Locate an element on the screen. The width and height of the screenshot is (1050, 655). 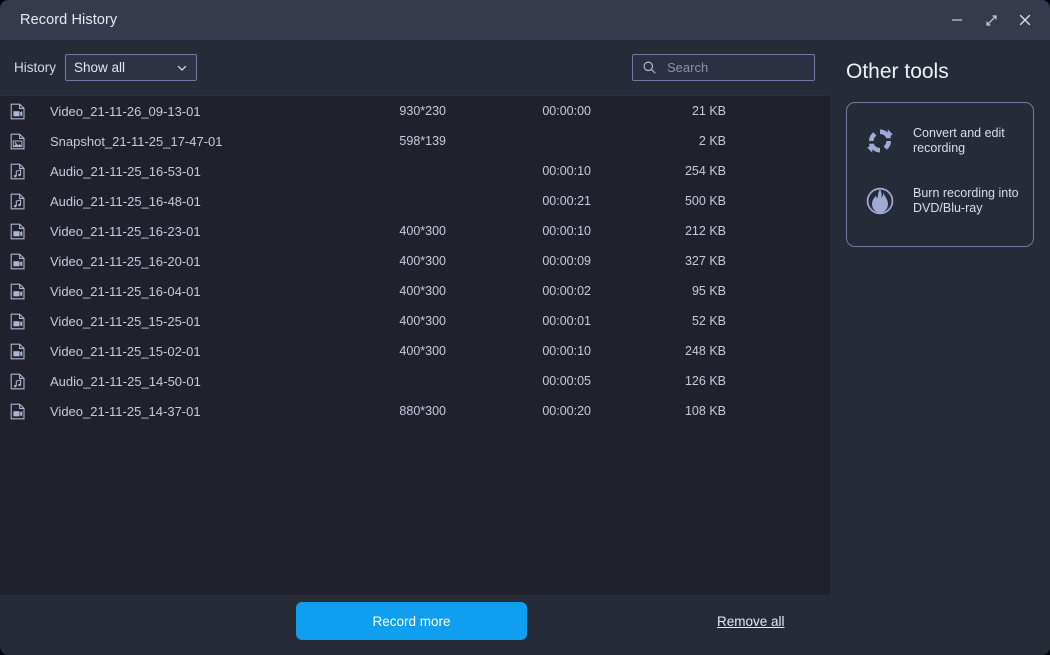
duration-cell: 00:00:20 is located at coordinates (566, 411).